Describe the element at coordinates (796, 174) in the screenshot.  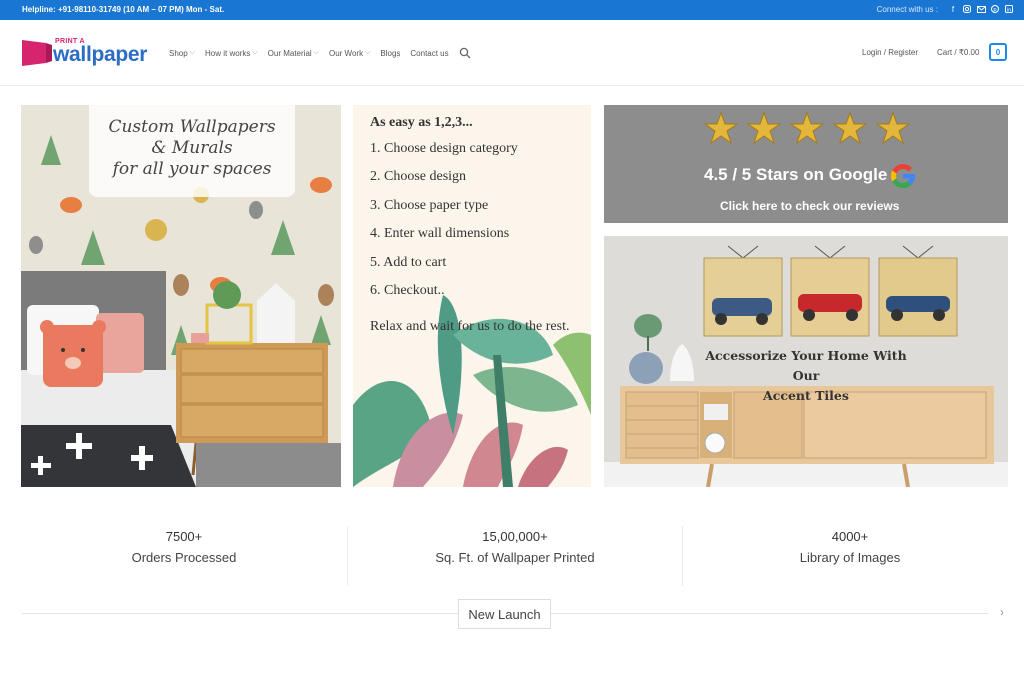
I see `rating-text: 4.5 / 5 Stars on Google` at that location.